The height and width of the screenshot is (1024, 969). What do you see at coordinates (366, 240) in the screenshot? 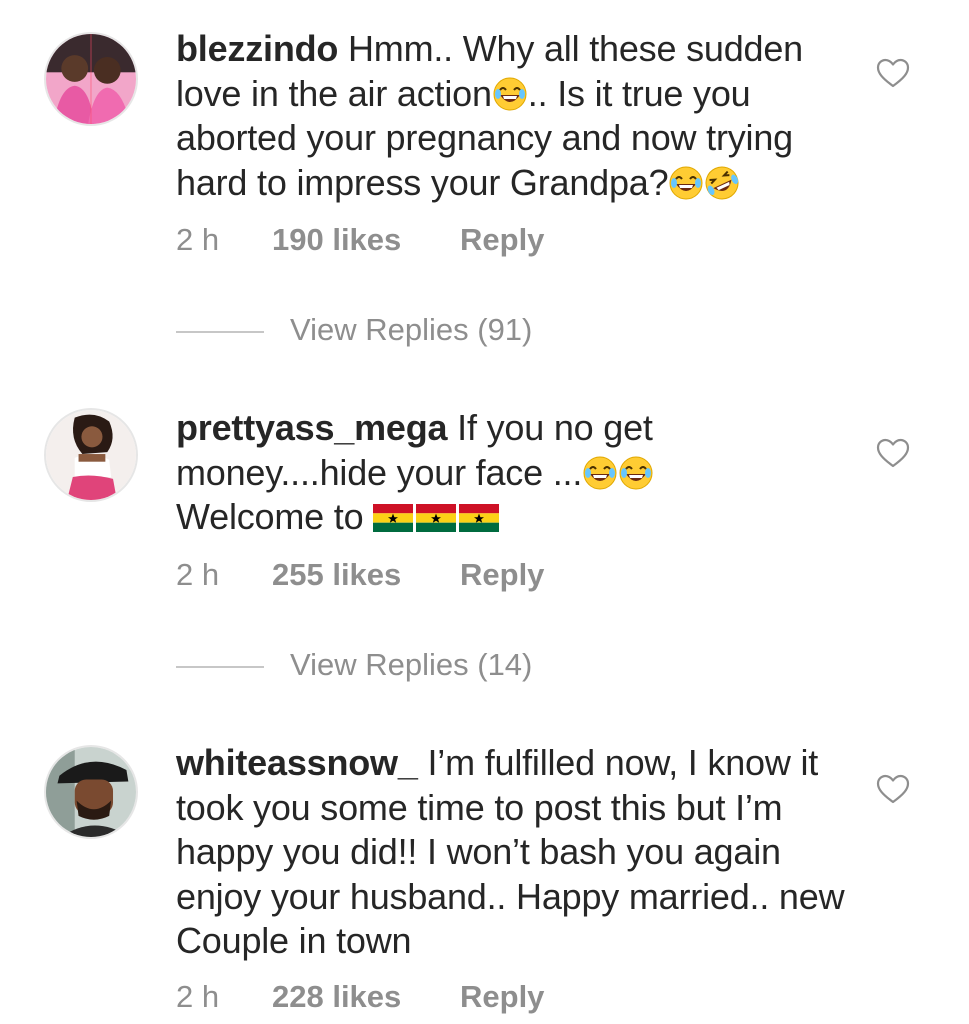
I see `comment-likes-count: 190 likes` at bounding box center [366, 240].